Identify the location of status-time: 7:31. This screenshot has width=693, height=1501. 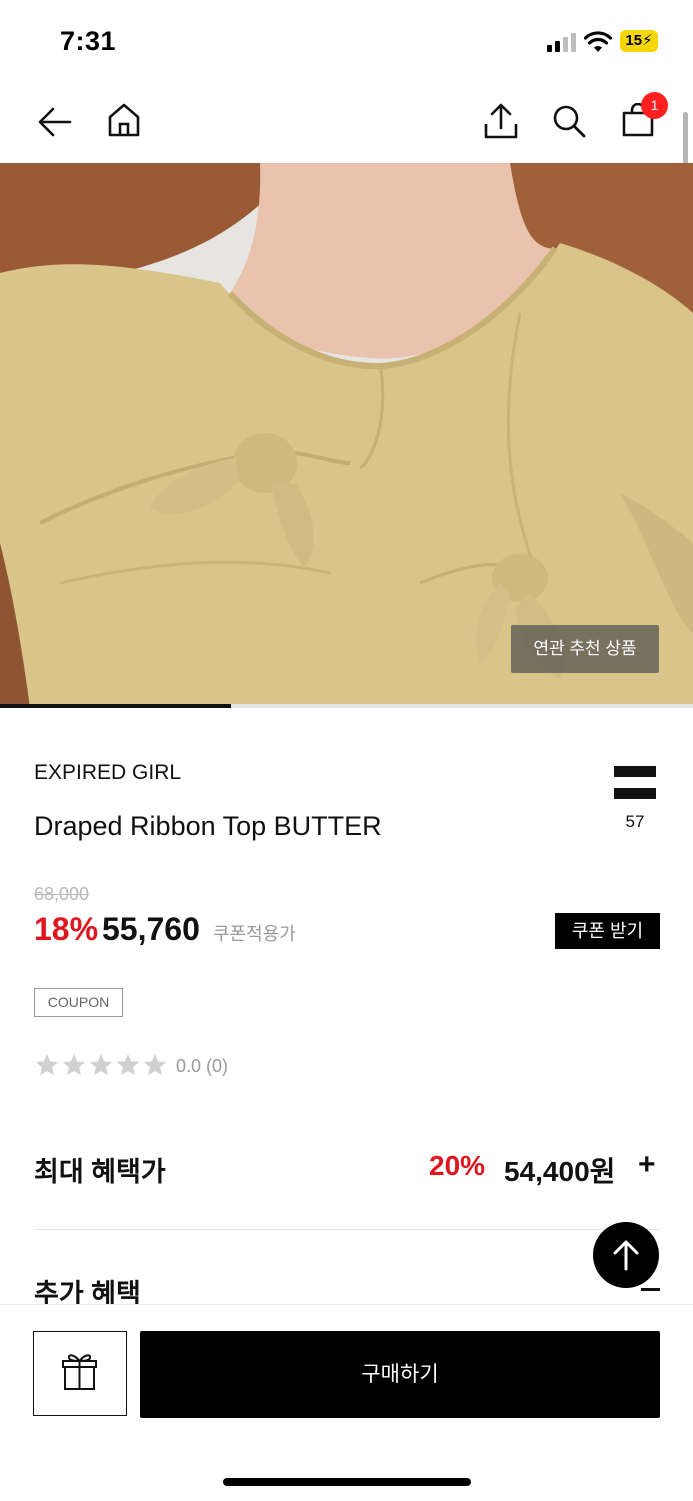
(88, 41).